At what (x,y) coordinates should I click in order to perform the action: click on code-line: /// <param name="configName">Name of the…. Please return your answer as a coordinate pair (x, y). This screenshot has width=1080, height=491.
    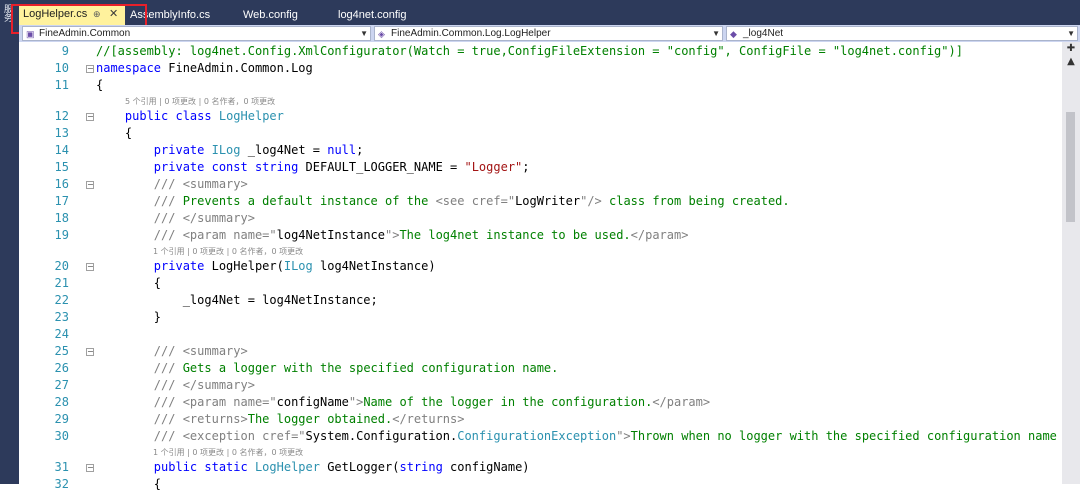
    Looking at the image, I should click on (403, 402).